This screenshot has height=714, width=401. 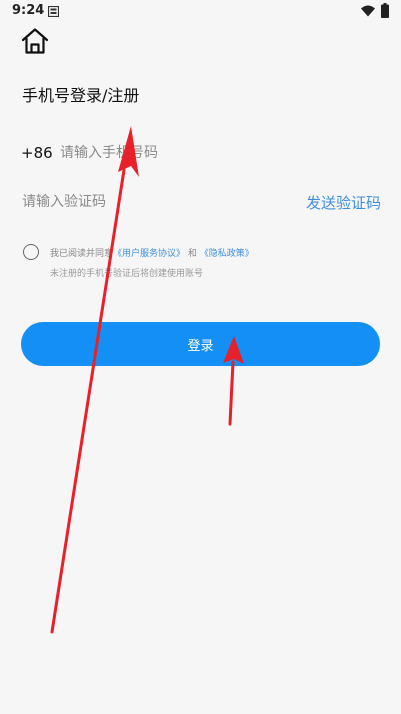 I want to click on agreement-prefix: 我已阅读并同意, so click(x=82, y=254).